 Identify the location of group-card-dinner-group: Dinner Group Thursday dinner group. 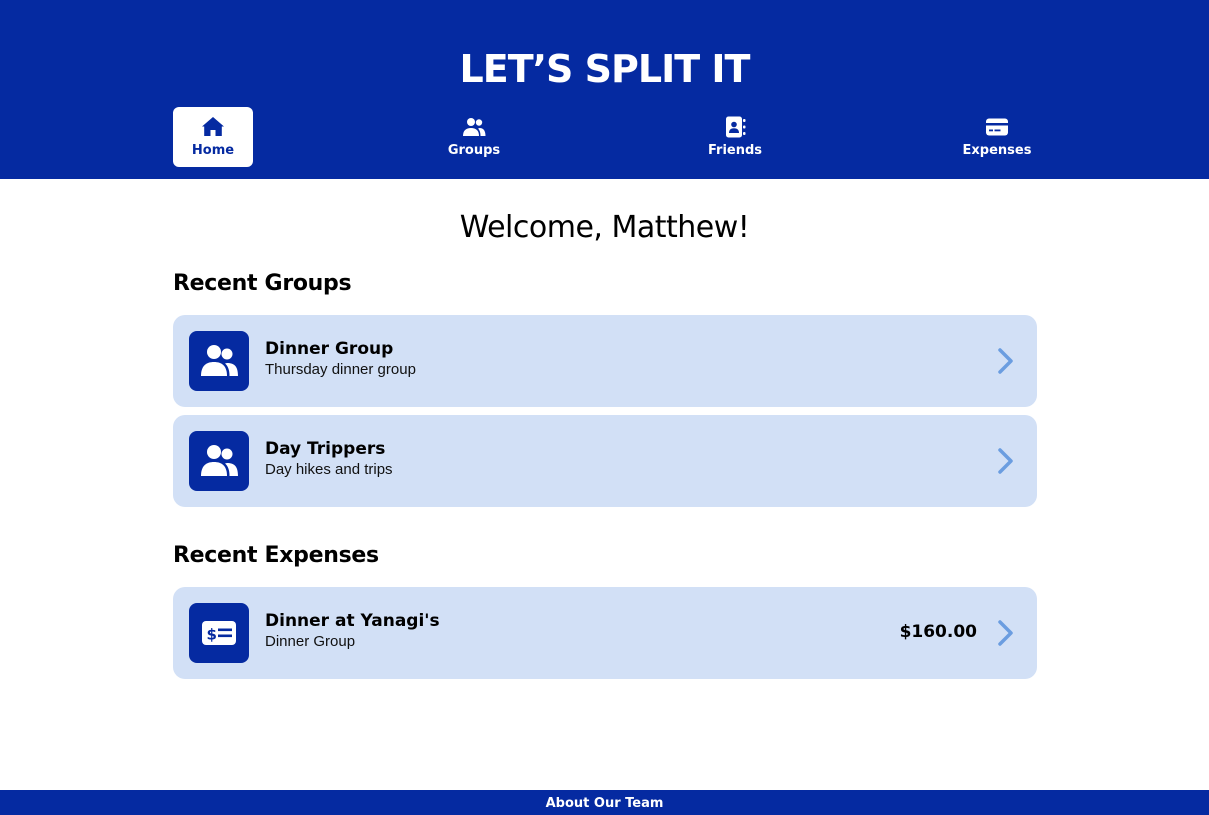
(605, 361).